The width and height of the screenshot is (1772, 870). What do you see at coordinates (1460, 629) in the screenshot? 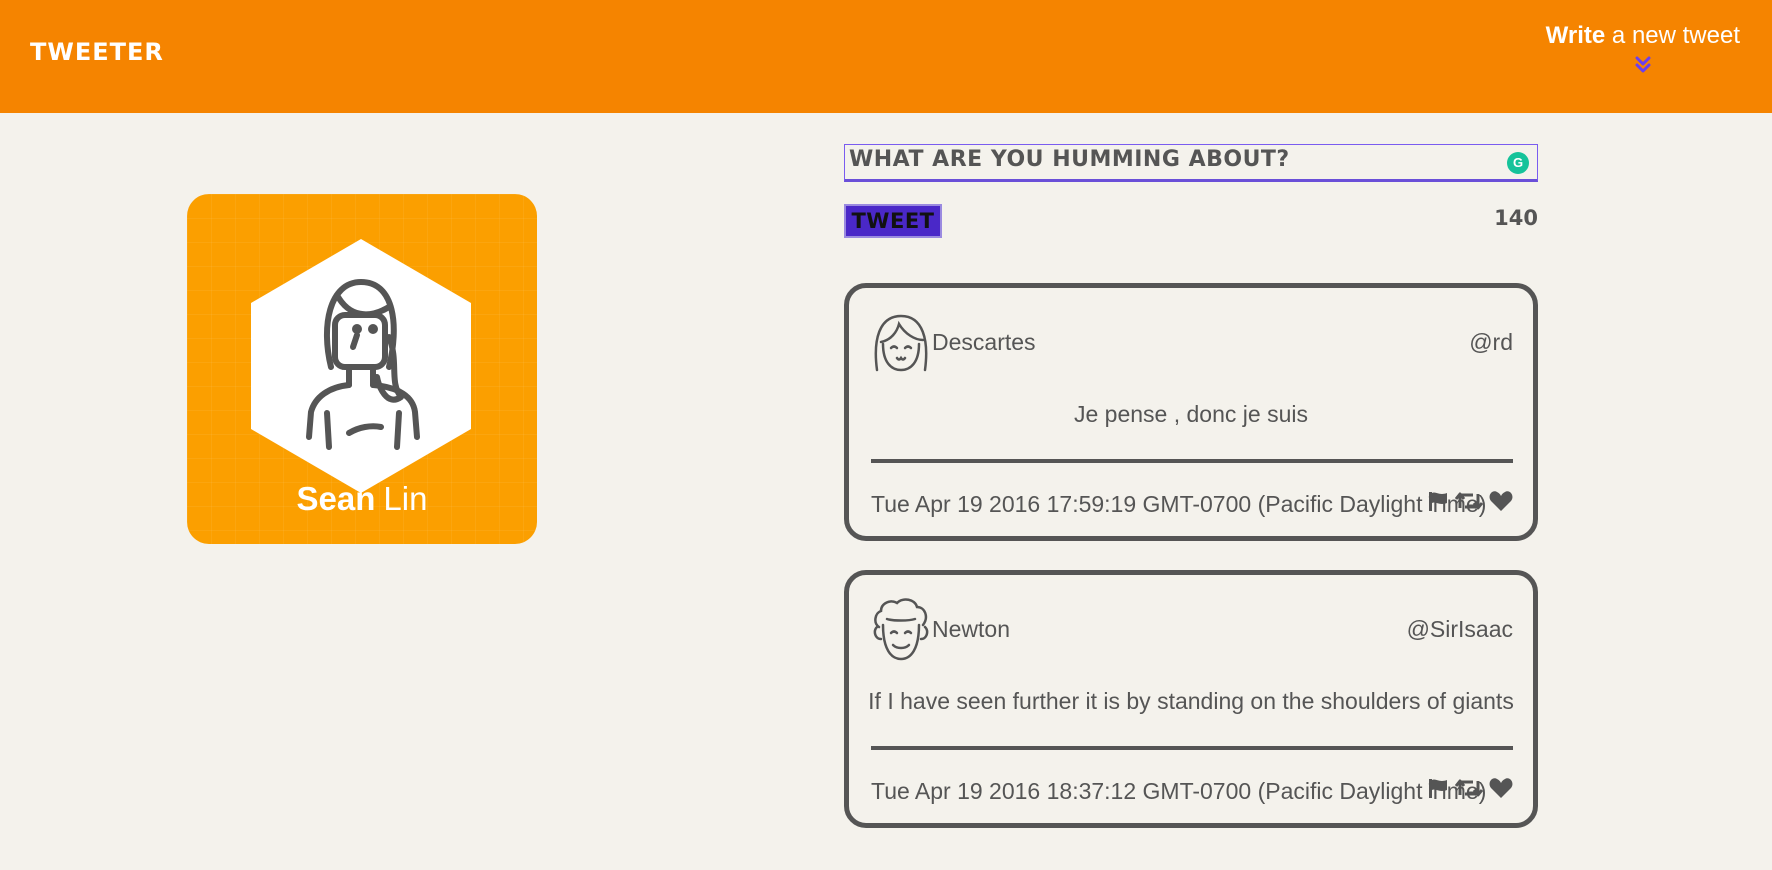
I see `tweet-handle: @SirIsaac` at bounding box center [1460, 629].